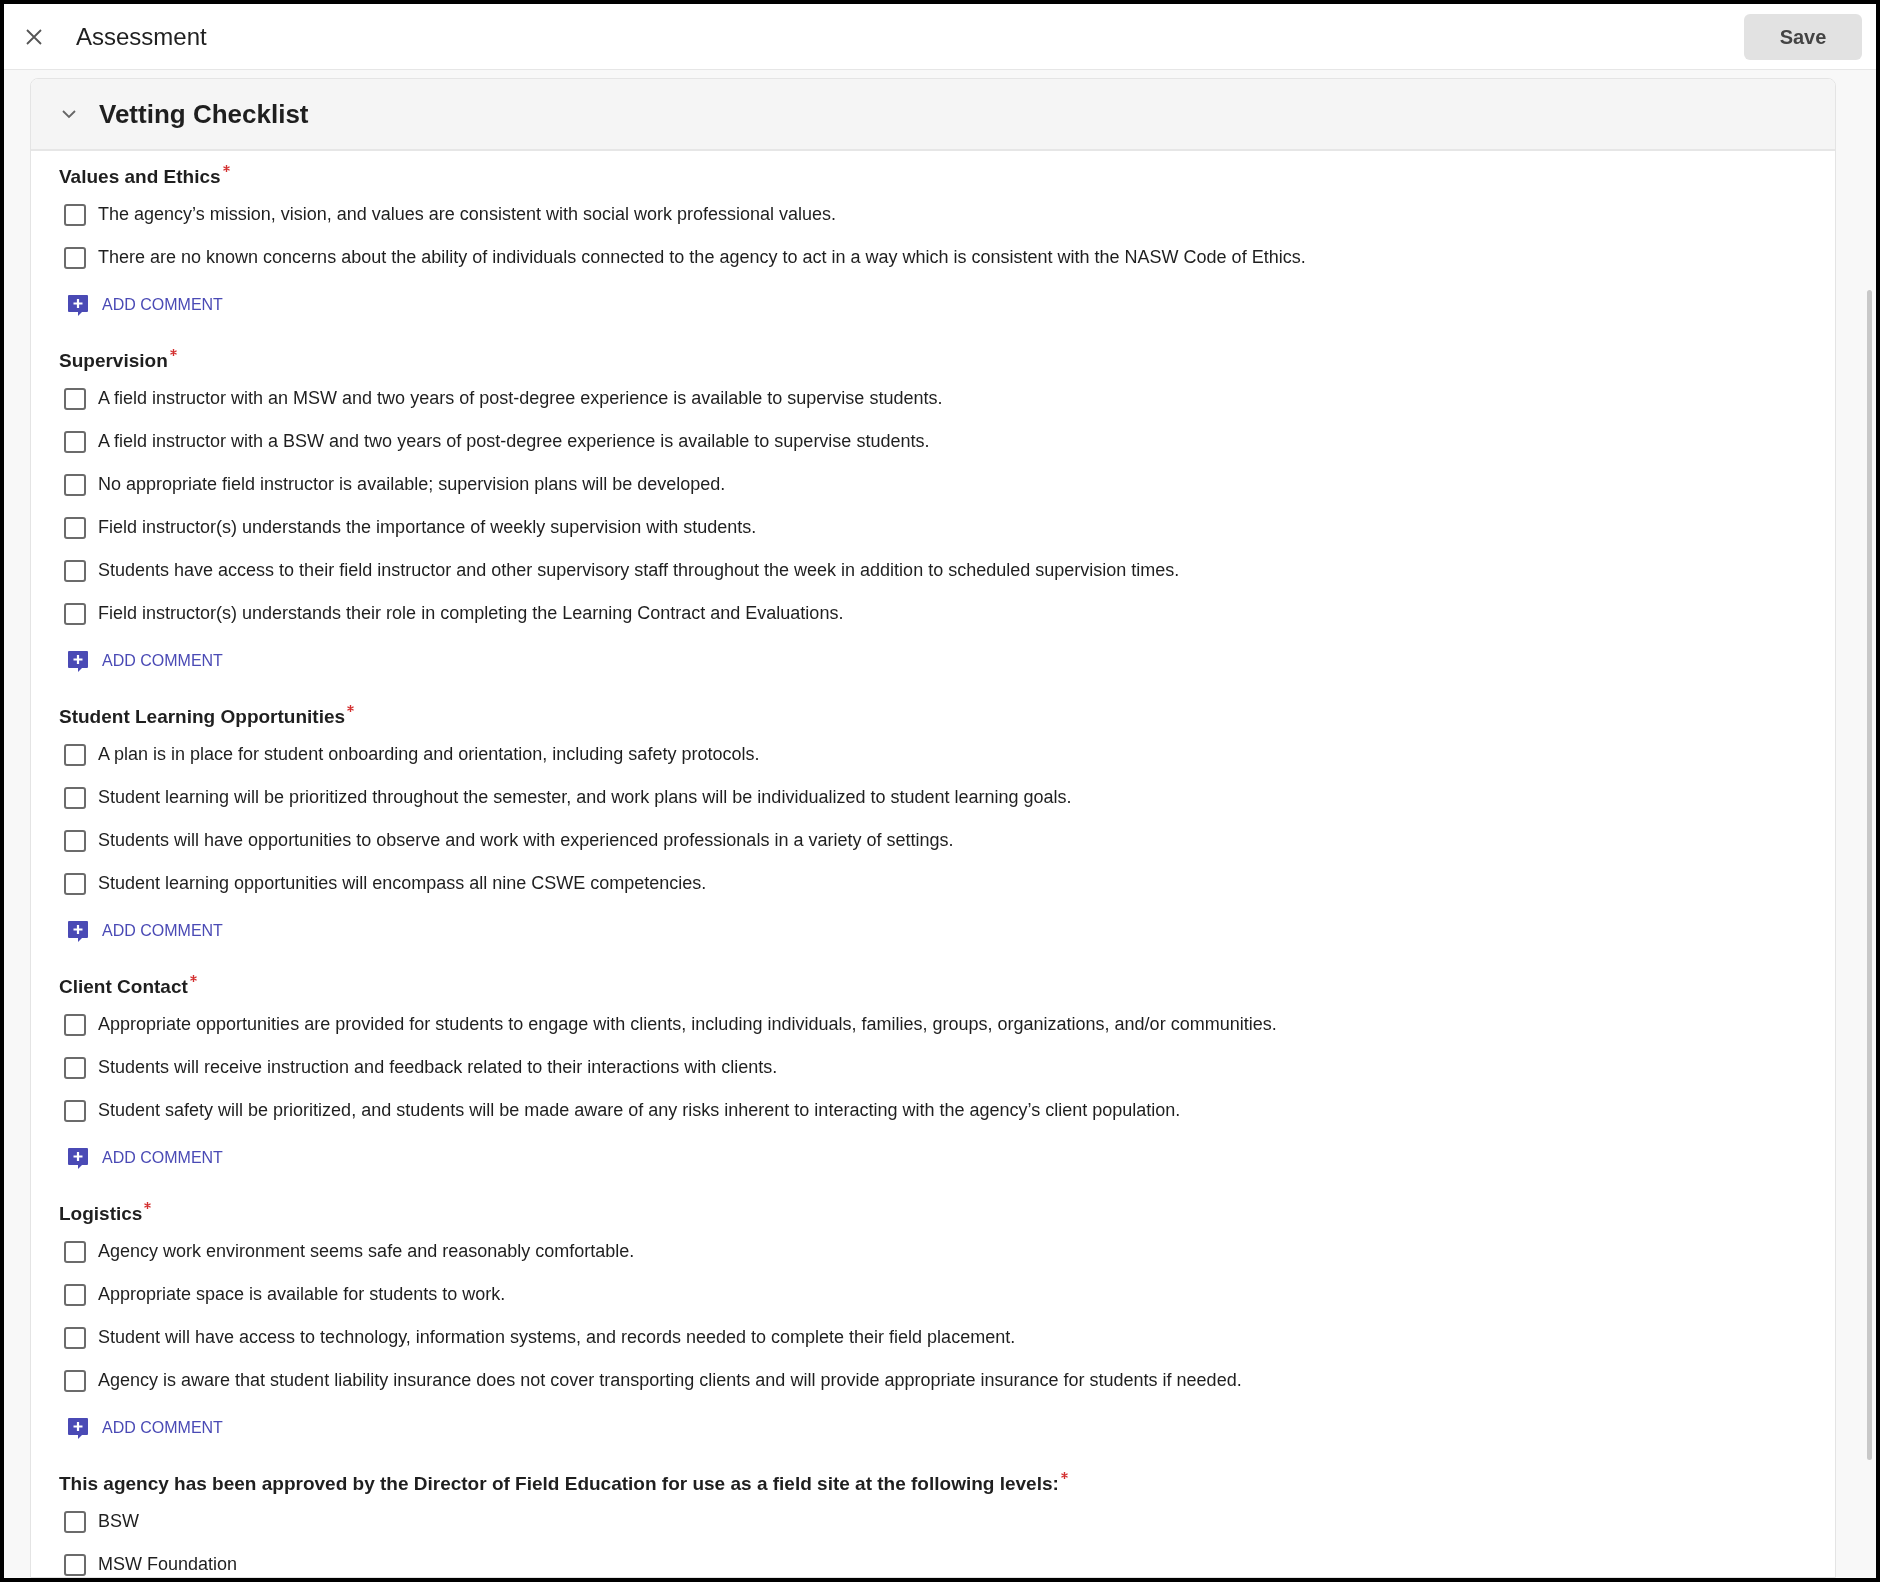 The width and height of the screenshot is (1880, 1582). I want to click on checklist-item-label: Student learning opportunities will encompass all nine CSWE competencies., so click(402, 883).